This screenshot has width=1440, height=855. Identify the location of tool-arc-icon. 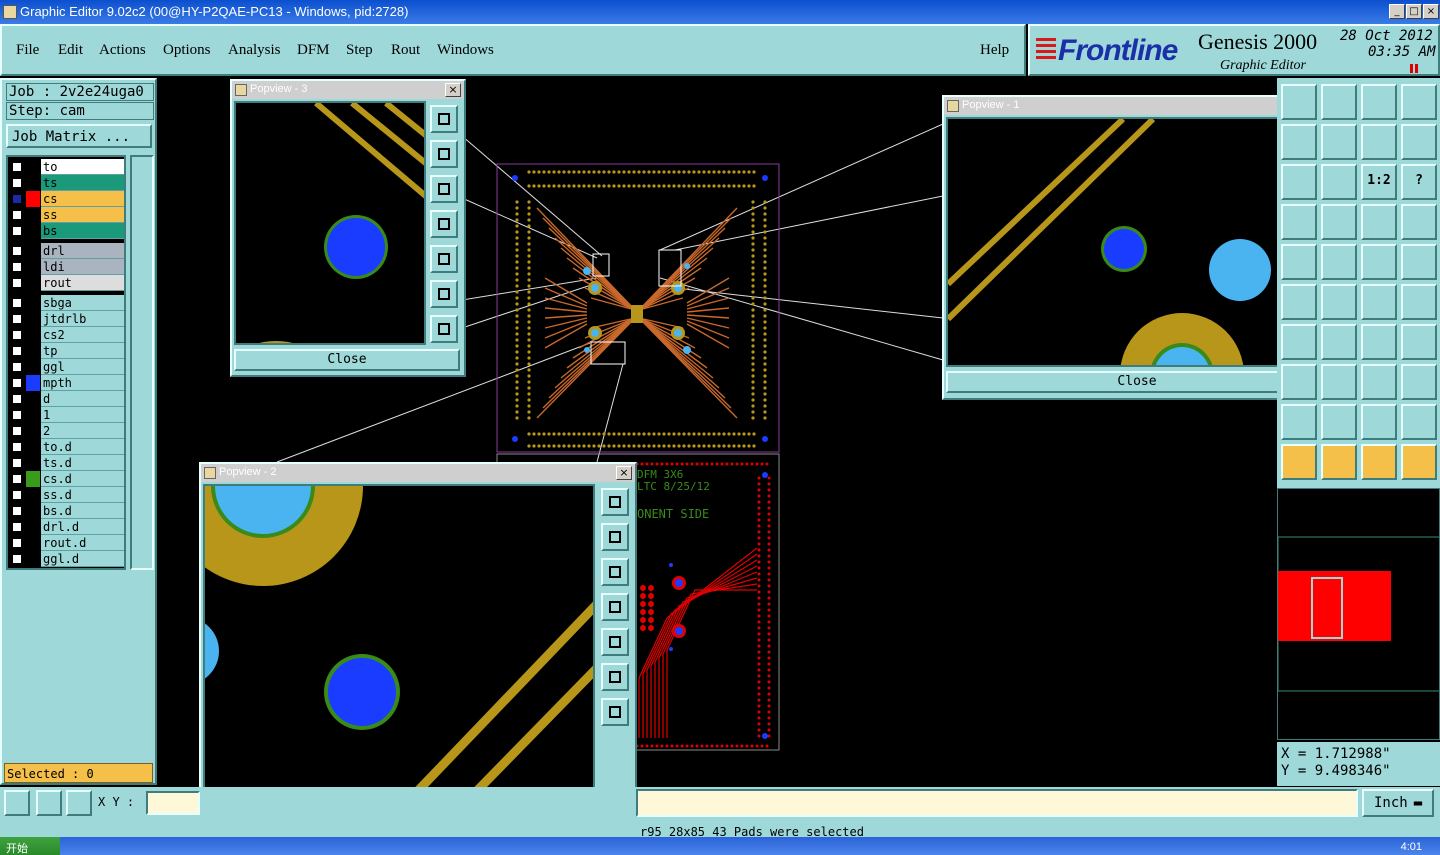
(1379, 422).